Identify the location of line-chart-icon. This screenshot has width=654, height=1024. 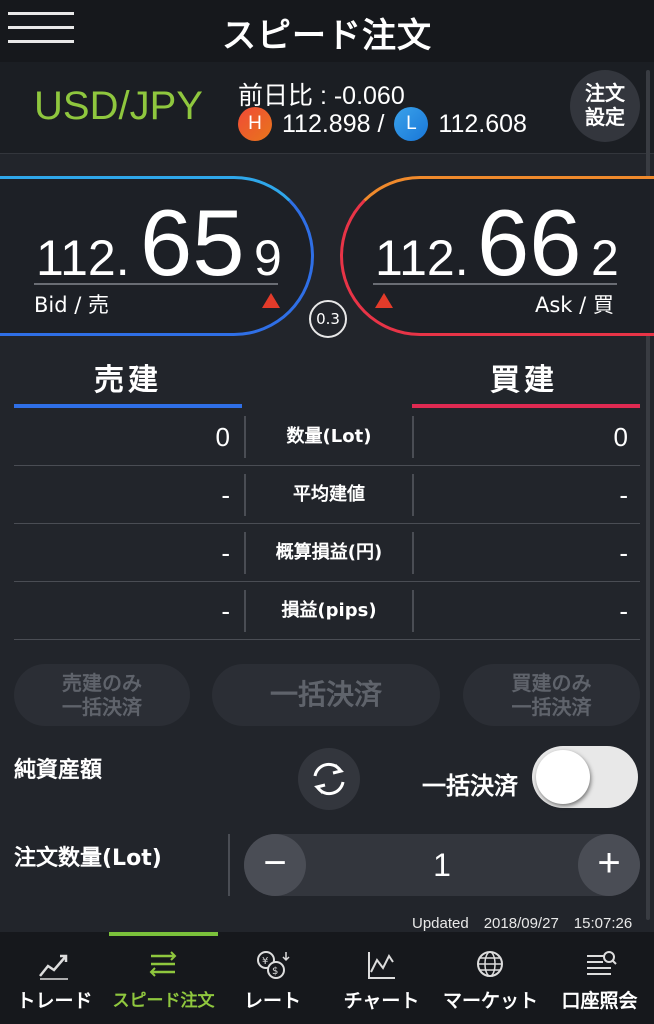
(381, 965).